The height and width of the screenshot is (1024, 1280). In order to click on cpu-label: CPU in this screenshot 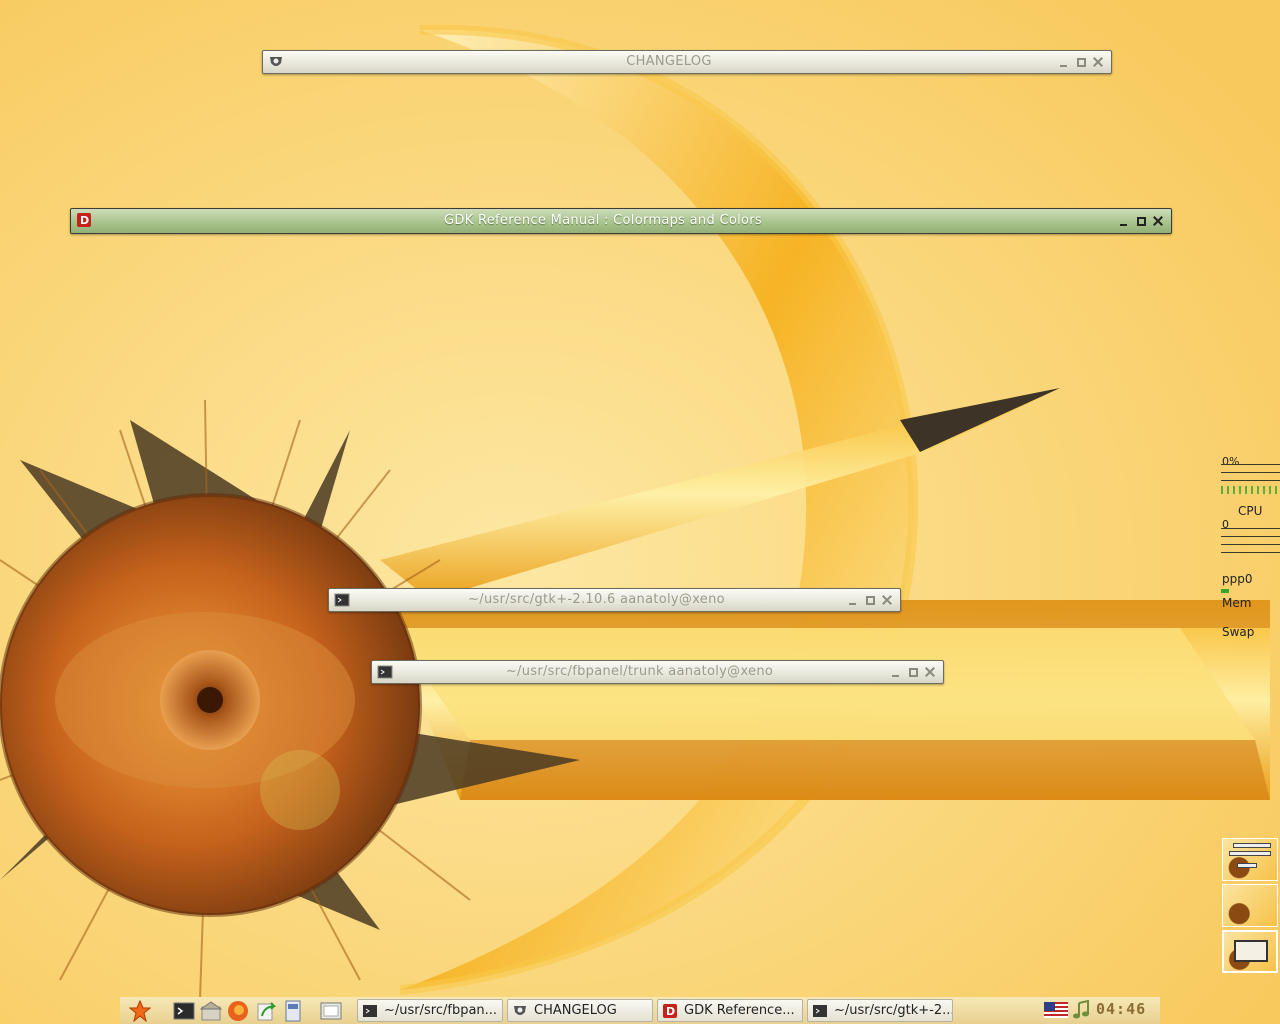, I will do `click(1250, 511)`.